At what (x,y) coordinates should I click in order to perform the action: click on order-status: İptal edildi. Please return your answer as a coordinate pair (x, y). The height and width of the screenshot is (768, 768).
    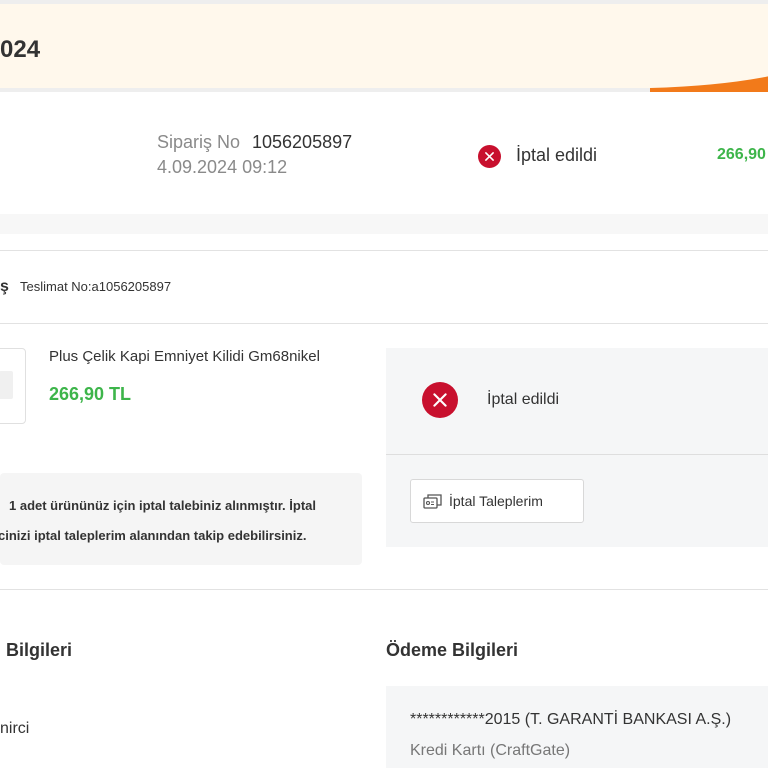
    Looking at the image, I should click on (557, 155).